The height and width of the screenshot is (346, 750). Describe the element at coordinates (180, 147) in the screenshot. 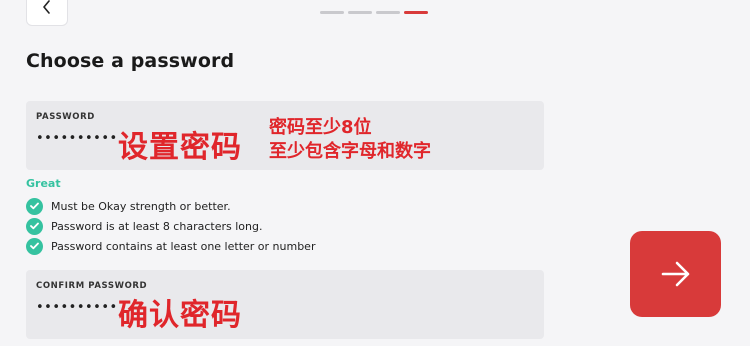

I see `set-password-annotation: 设置密码` at that location.